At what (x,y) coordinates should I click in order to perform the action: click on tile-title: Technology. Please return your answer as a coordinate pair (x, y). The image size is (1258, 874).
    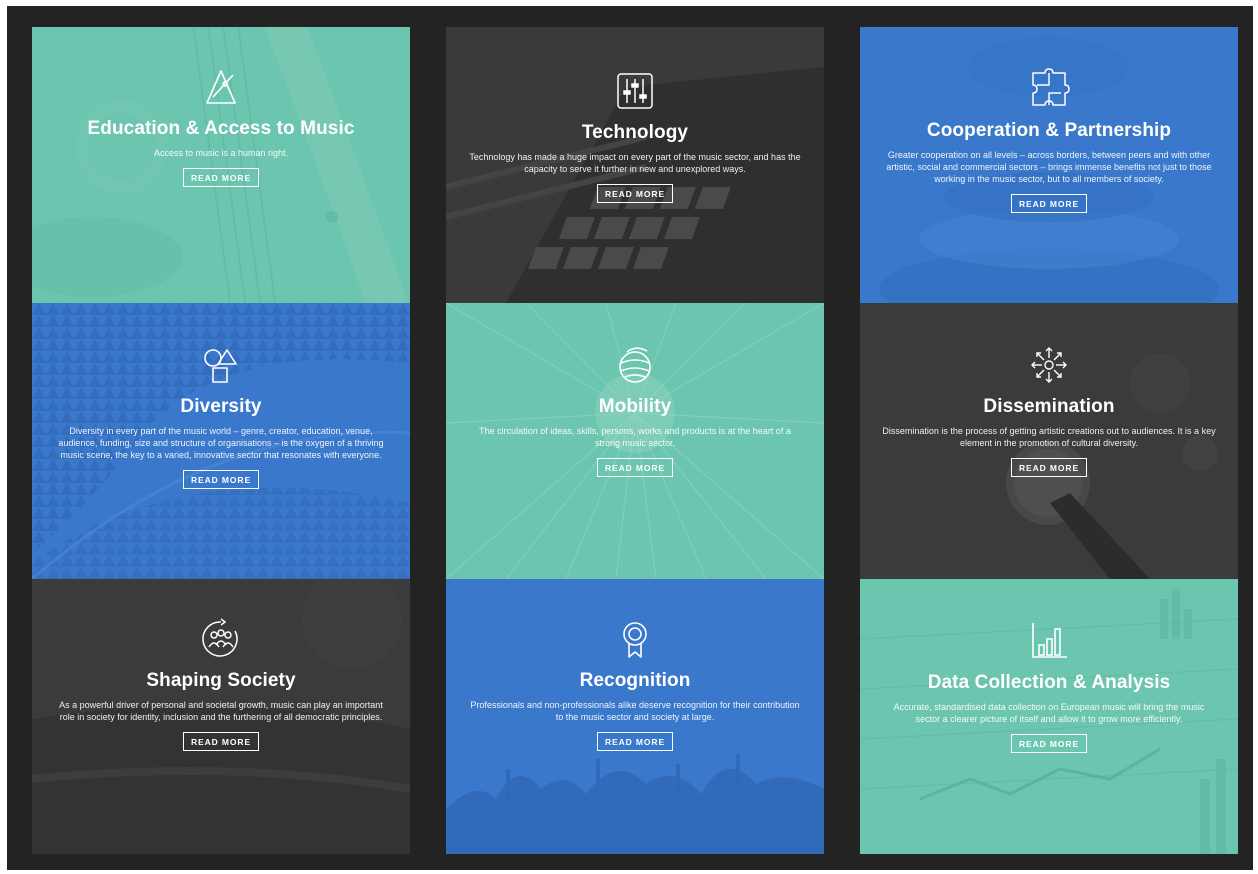
    Looking at the image, I should click on (635, 132).